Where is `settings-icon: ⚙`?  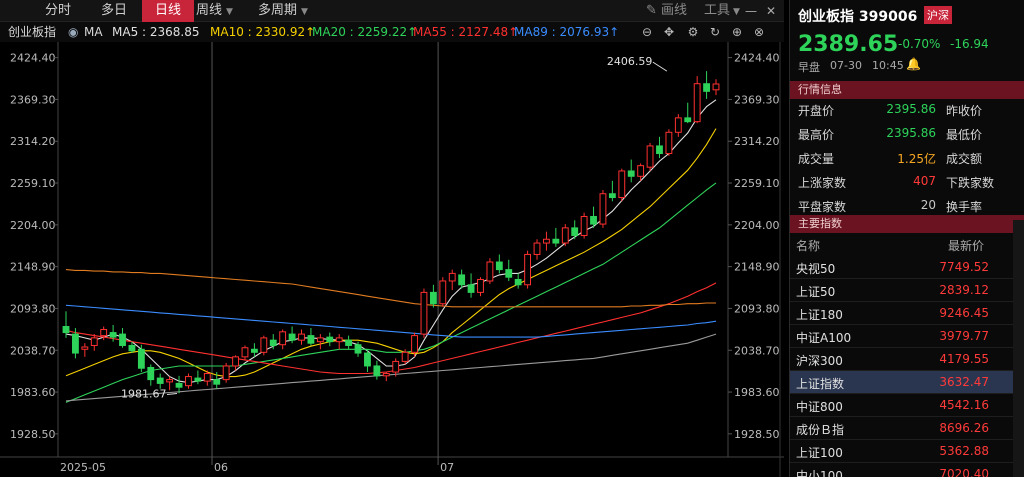
settings-icon: ⚙ is located at coordinates (693, 32).